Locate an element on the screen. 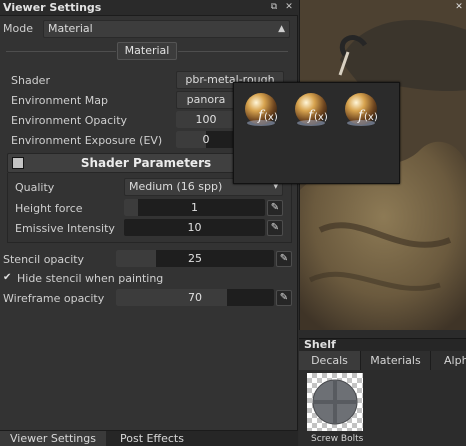 The height and width of the screenshot is (446, 466). tab-materials: Materials is located at coordinates (396, 360).